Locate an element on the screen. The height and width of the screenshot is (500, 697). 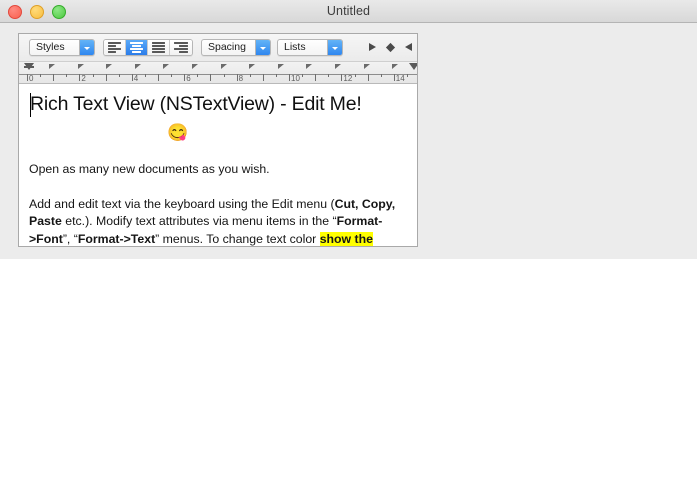
spacing-dropdown: Spacing is located at coordinates (236, 47).